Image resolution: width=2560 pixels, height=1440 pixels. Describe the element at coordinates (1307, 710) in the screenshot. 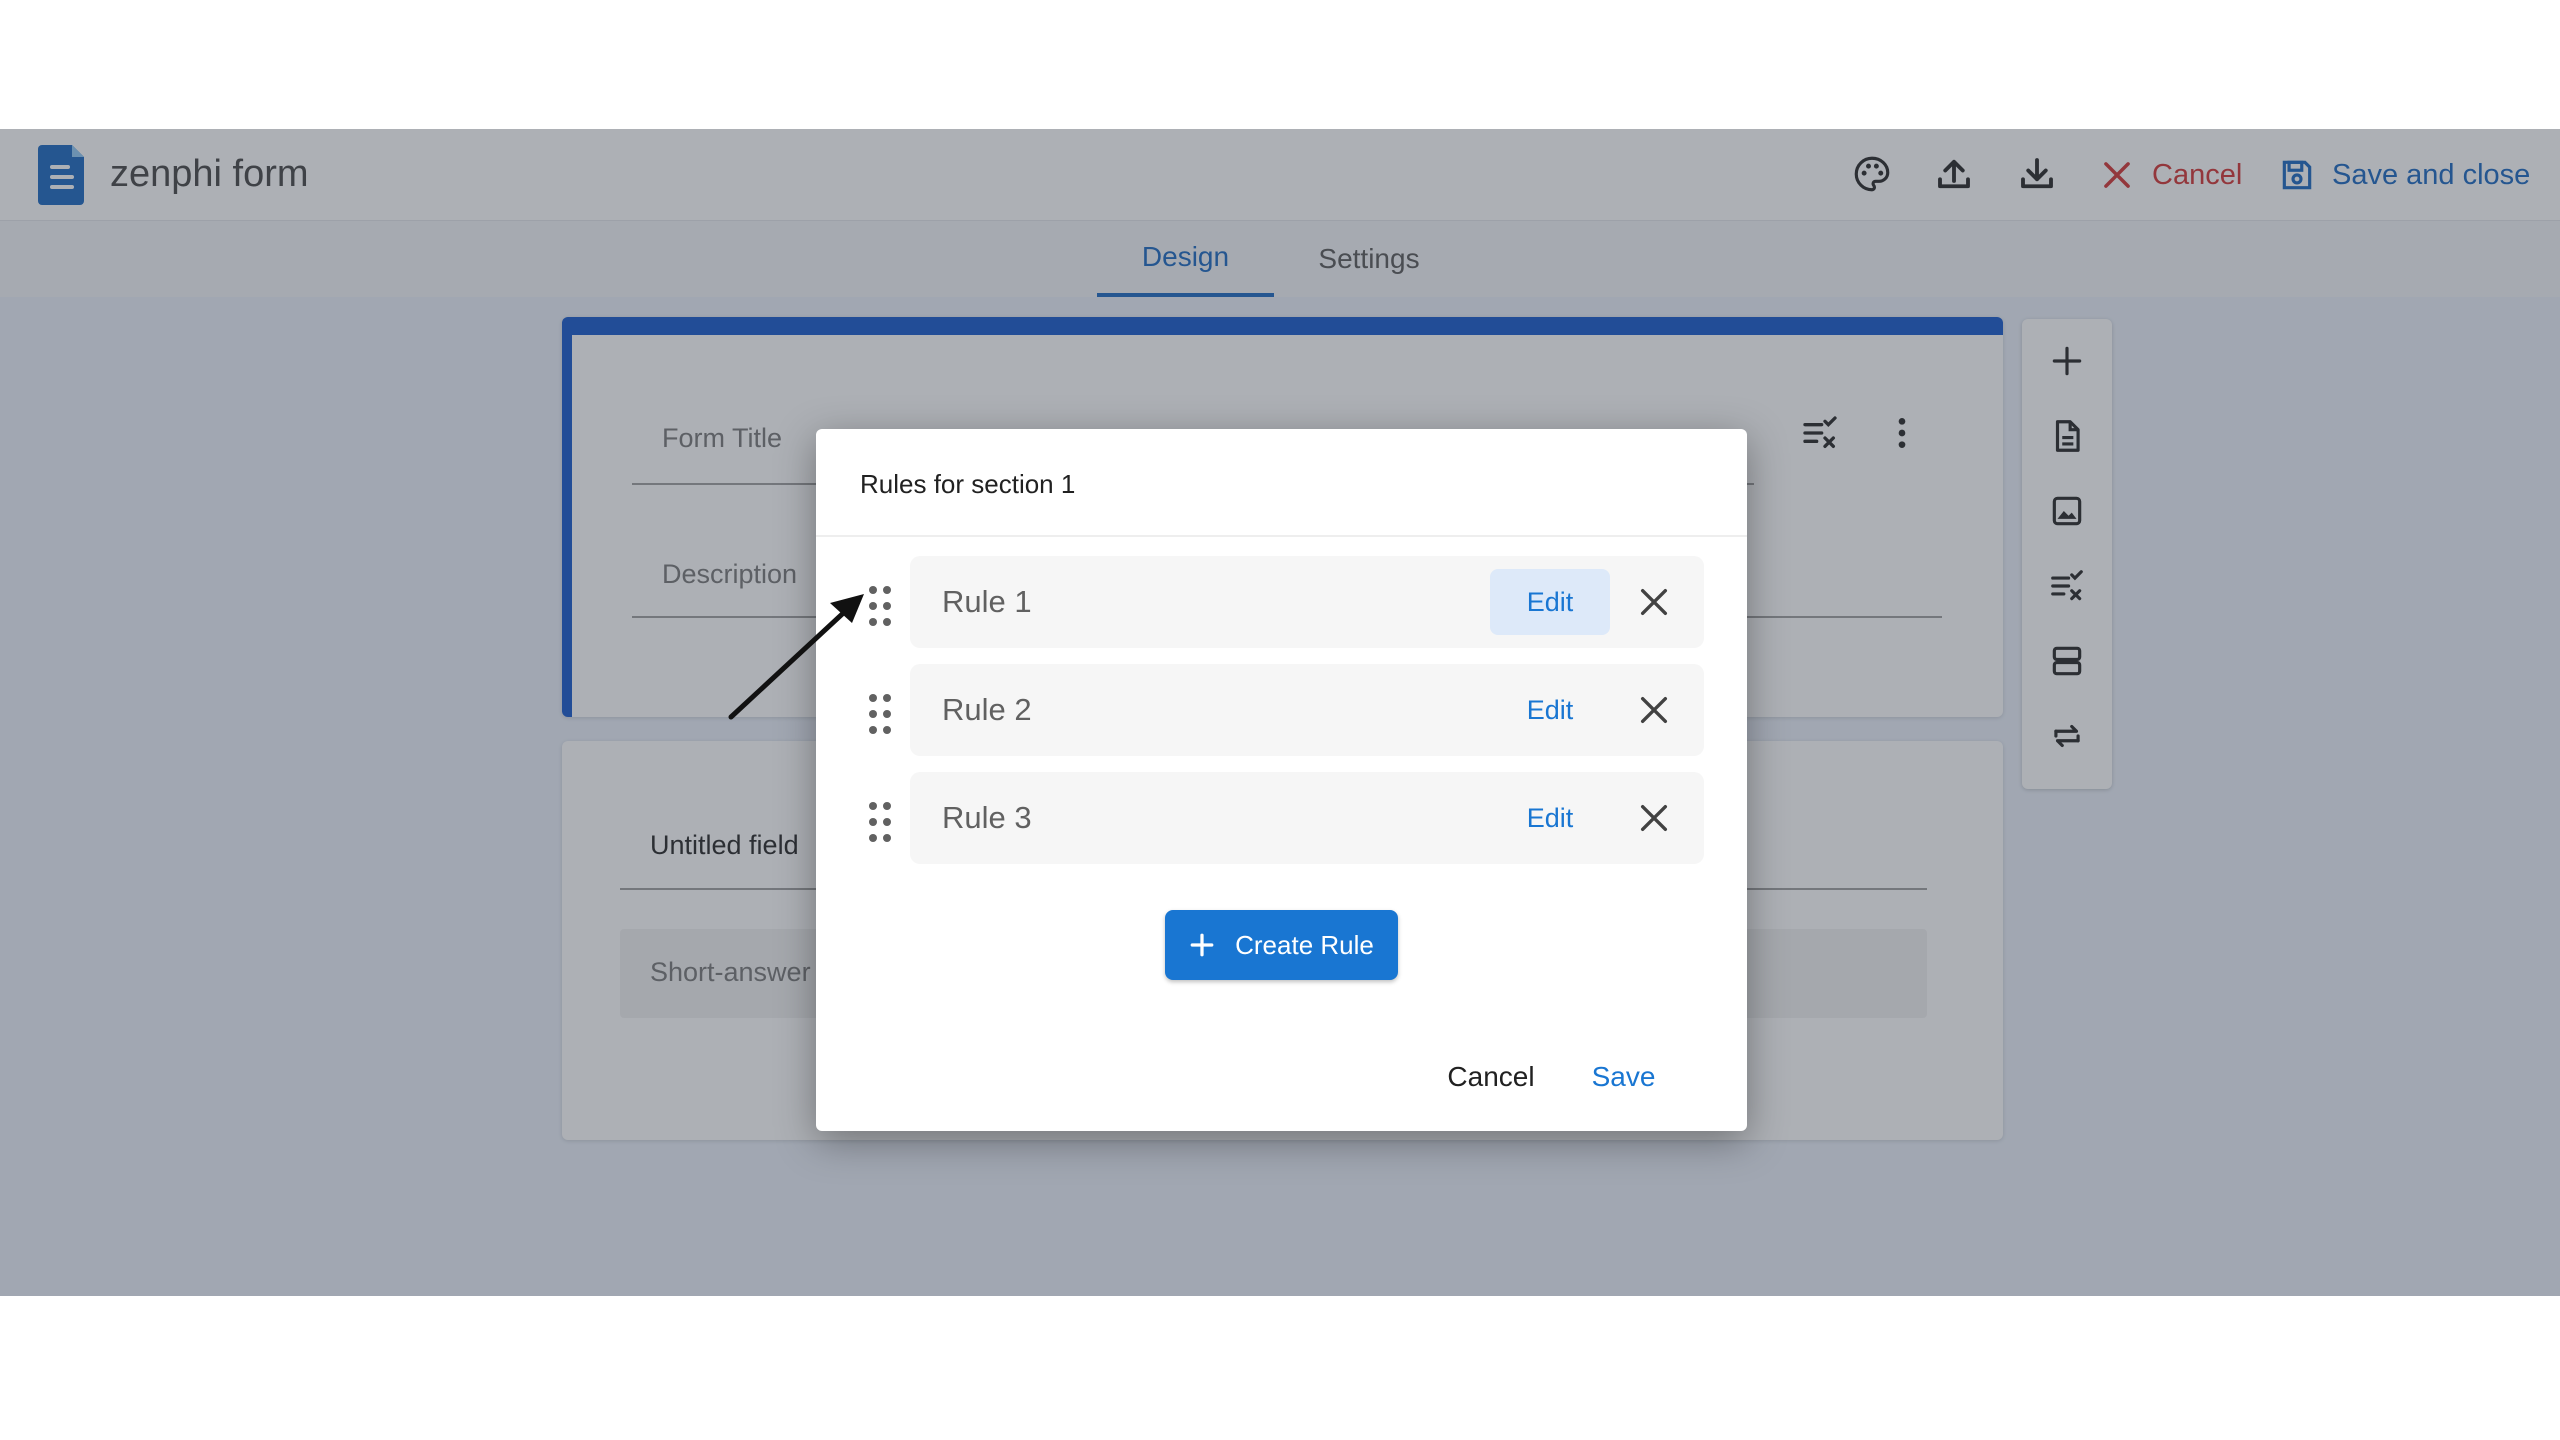

I see `rule-row: Rule 2 Edit` at that location.